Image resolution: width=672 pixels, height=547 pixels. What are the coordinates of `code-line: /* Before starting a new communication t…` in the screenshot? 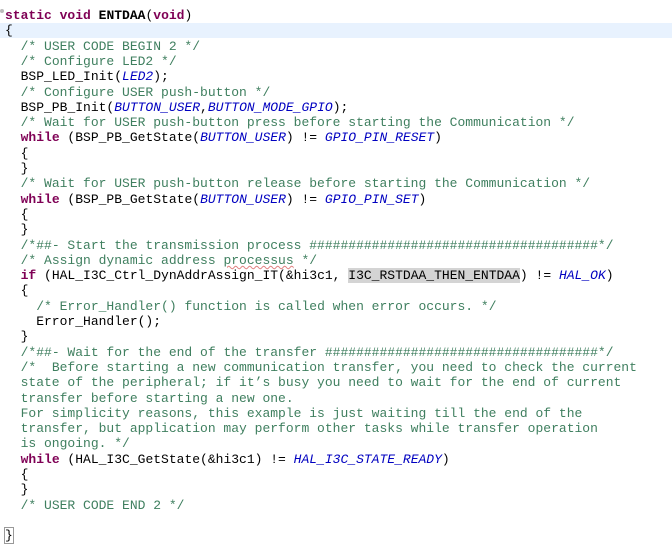 It's located at (321, 367).